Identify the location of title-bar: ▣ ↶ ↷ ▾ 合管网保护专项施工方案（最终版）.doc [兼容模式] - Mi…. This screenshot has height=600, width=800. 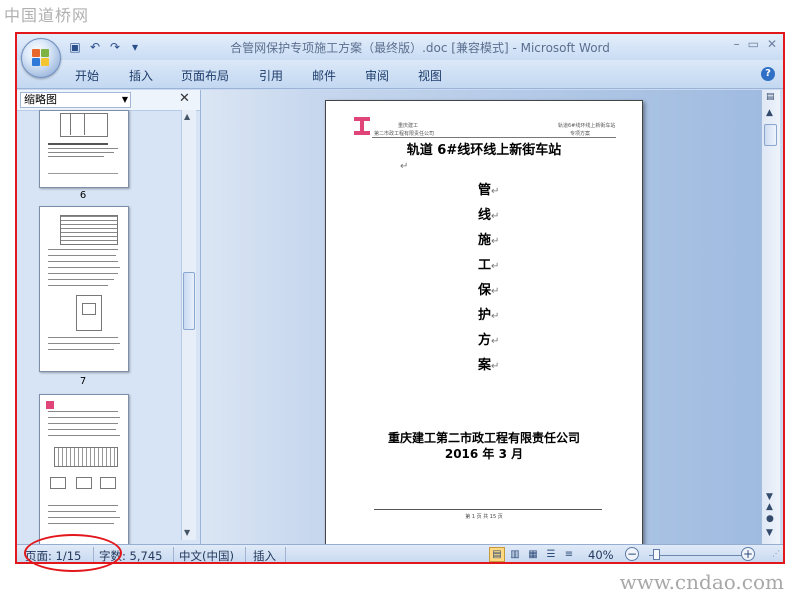
(400, 47).